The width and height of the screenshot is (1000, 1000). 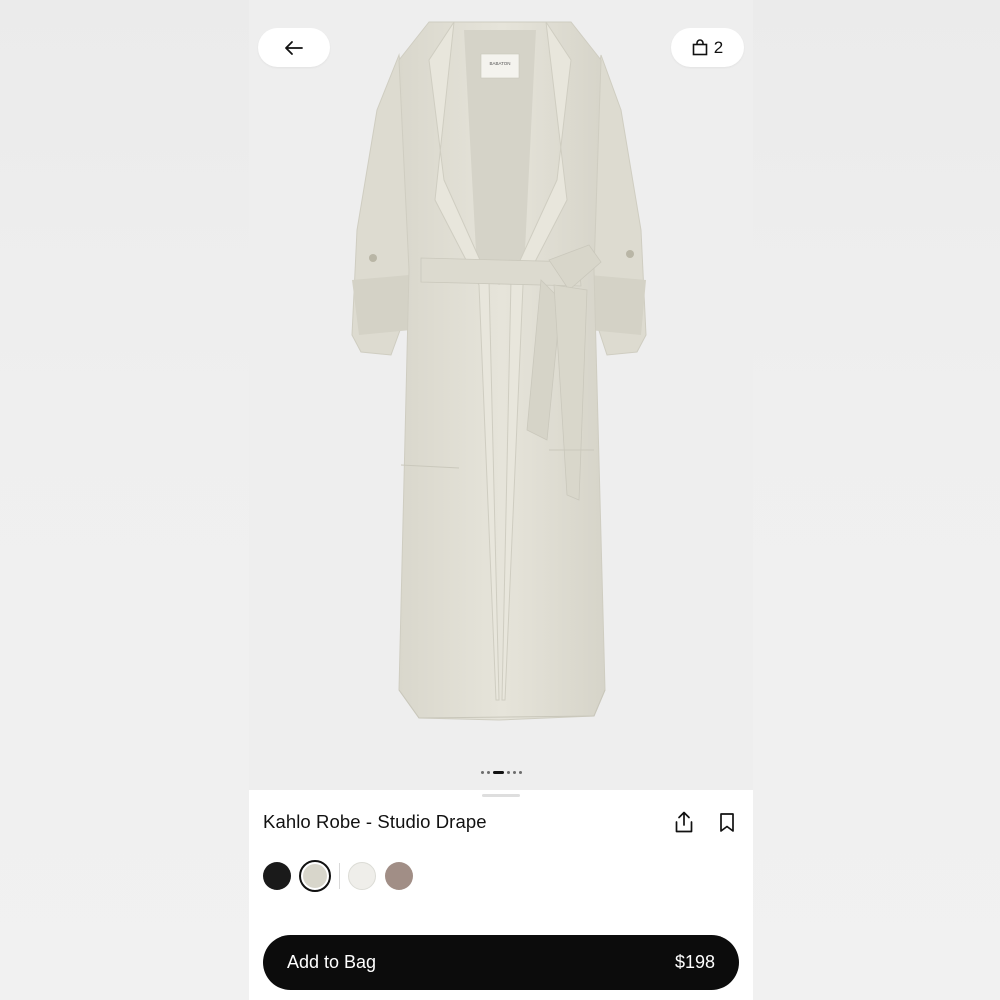 I want to click on swatch-divider, so click(x=339, y=876).